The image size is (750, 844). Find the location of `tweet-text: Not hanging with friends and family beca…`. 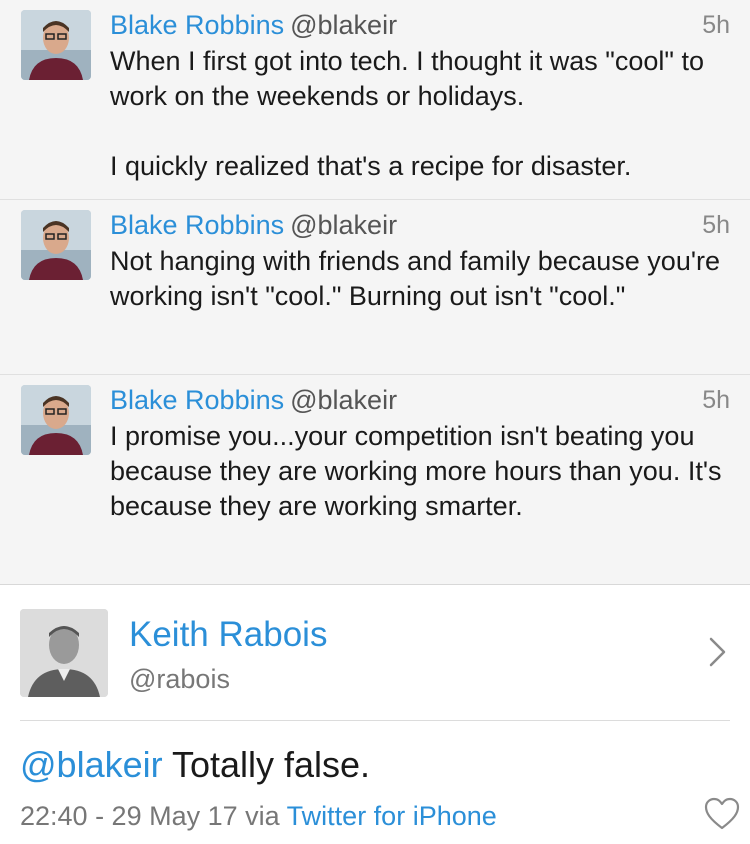

tweet-text: Not hanging with friends and family beca… is located at coordinates (419, 278).